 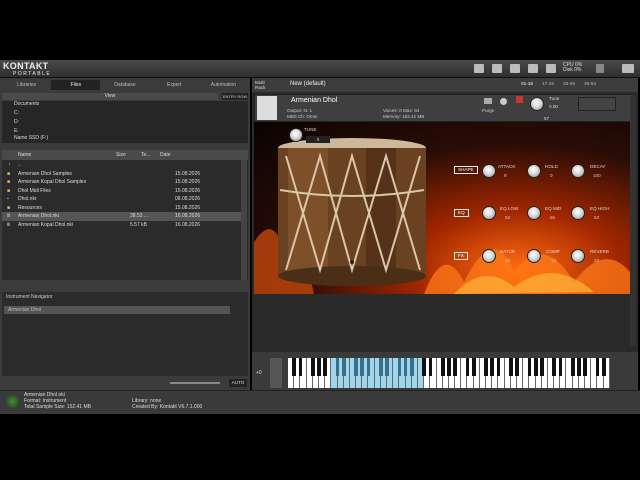 I want to click on midi-selector: MIDI Ch: Omni, so click(x=302, y=116).